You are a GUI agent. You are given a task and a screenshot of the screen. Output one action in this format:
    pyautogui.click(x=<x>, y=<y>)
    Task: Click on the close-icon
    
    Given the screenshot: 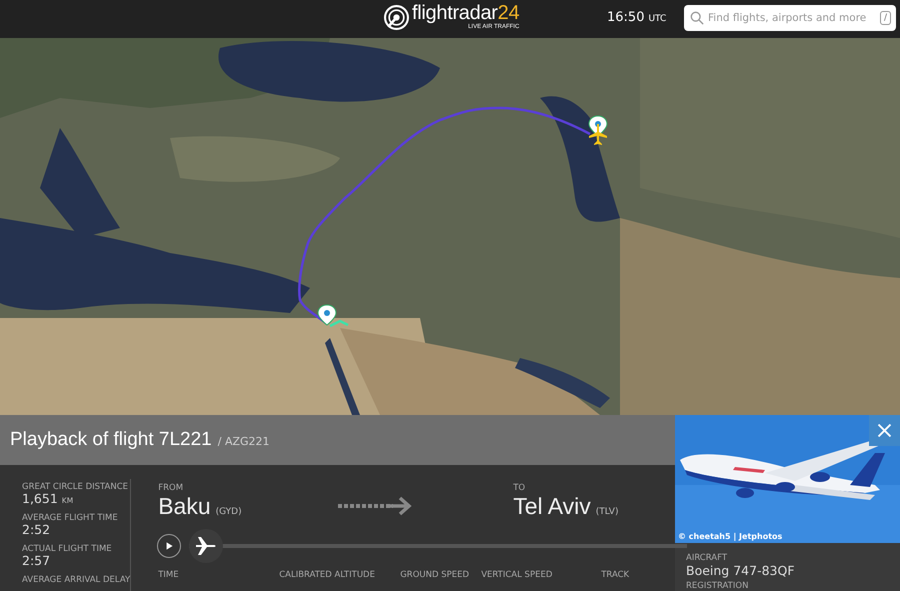 What is the action you would take?
    pyautogui.click(x=884, y=430)
    